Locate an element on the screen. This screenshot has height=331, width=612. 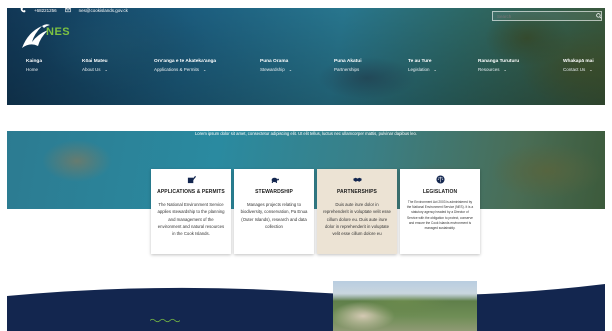
logo-text: NES is located at coordinates (58, 32).